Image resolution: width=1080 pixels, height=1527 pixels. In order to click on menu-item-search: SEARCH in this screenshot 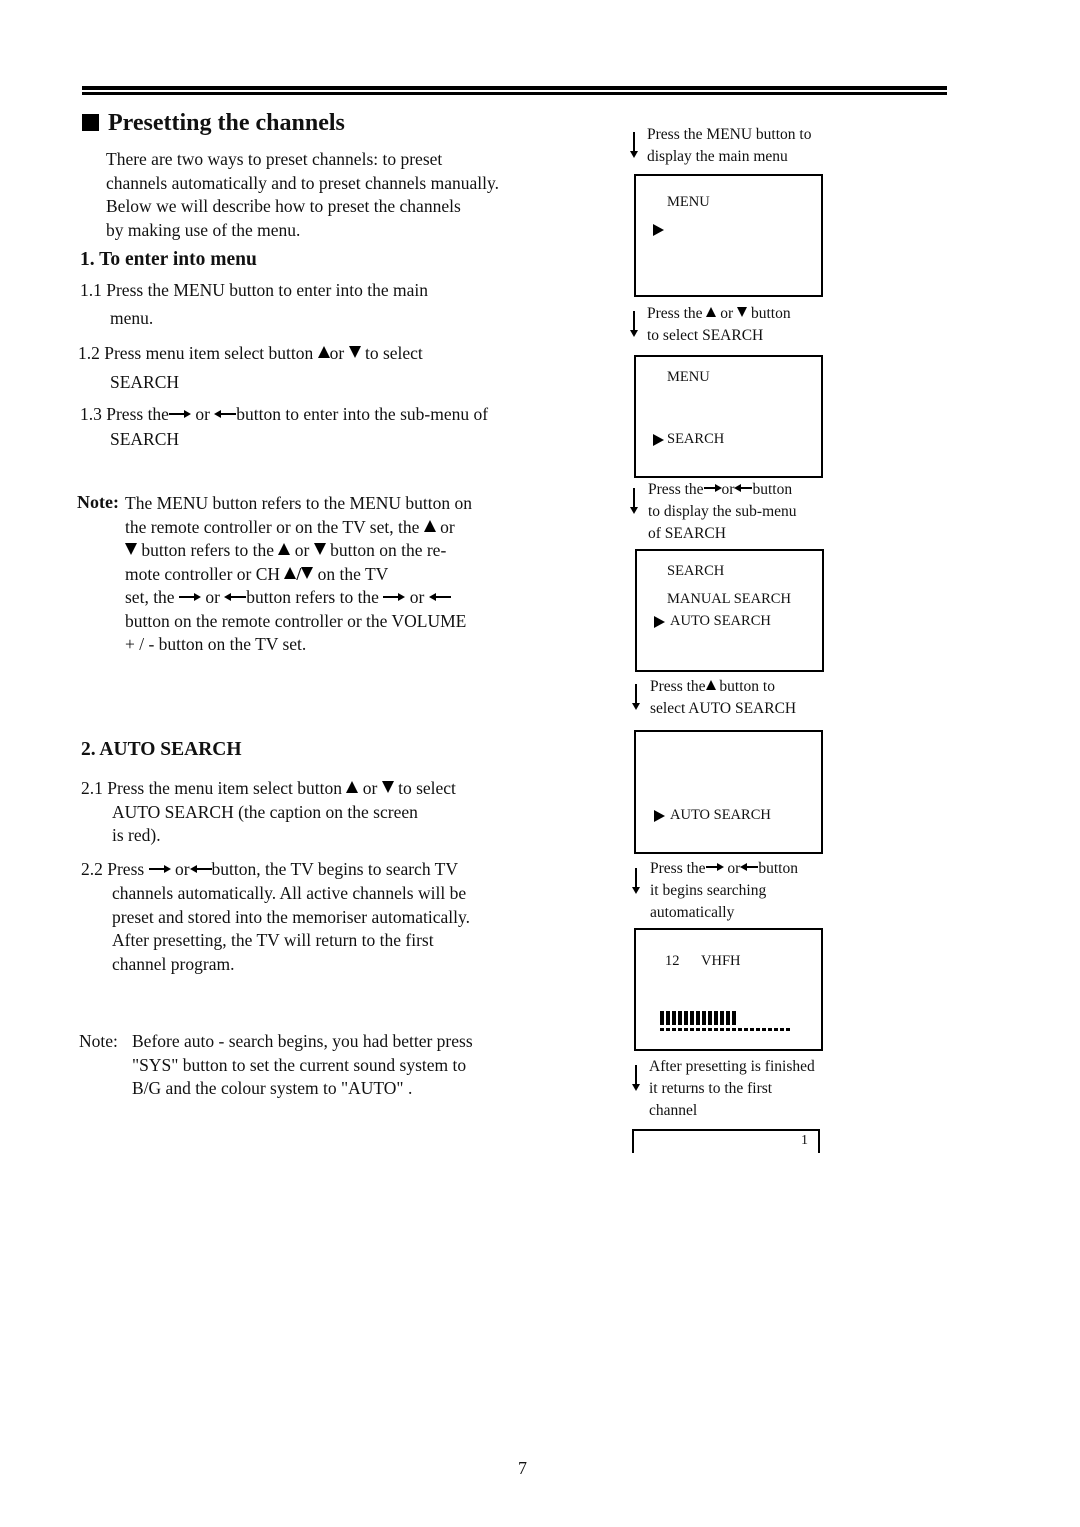, I will do `click(696, 439)`.